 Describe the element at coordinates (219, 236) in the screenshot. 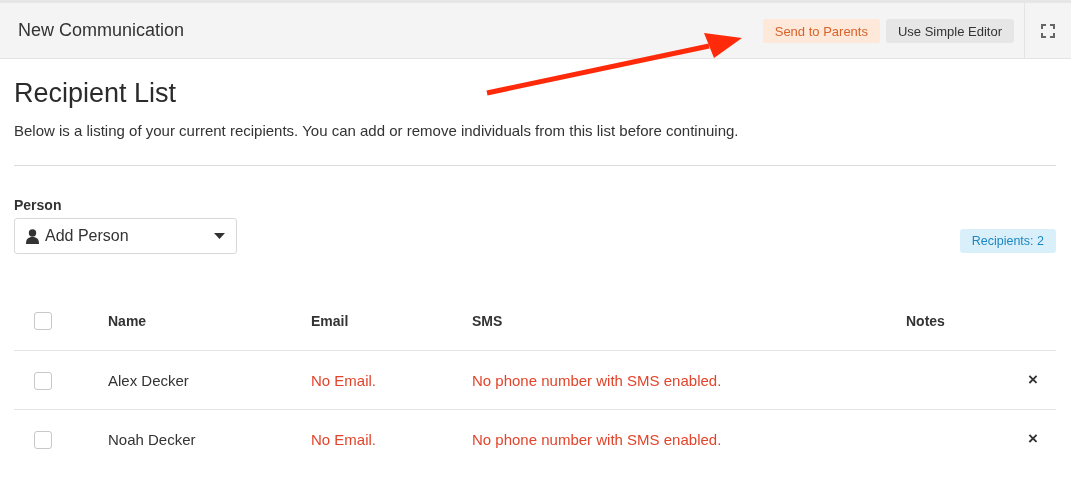

I see `caret-icon` at that location.